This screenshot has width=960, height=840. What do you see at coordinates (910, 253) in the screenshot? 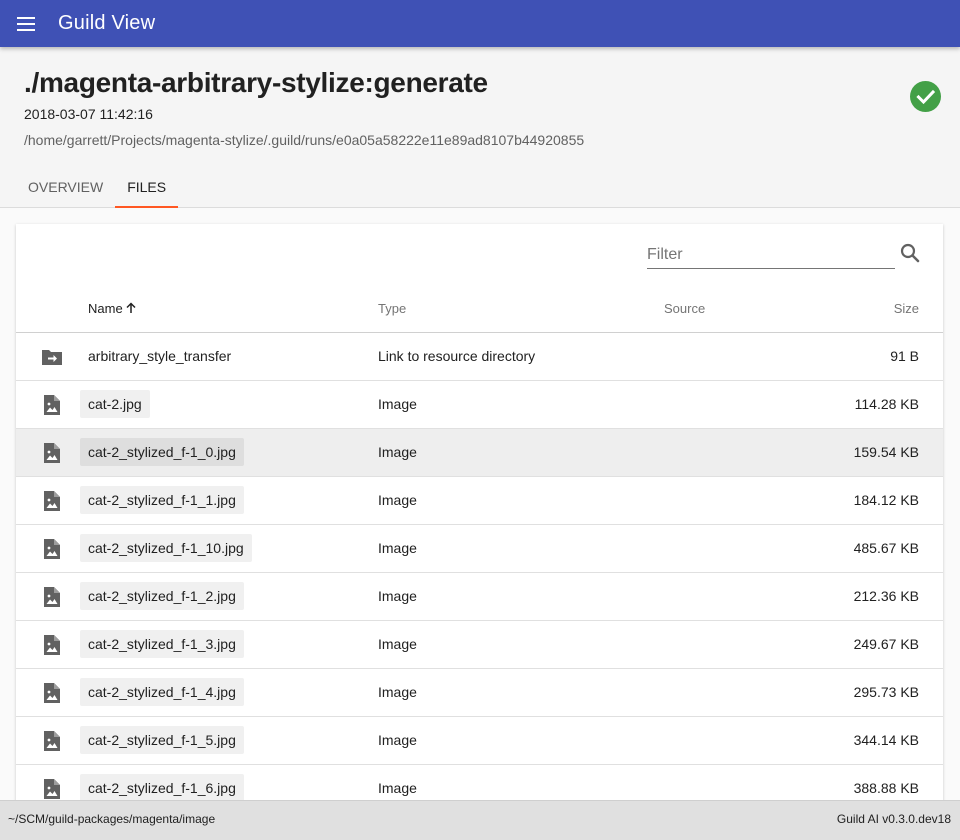
I see `search-icon` at bounding box center [910, 253].